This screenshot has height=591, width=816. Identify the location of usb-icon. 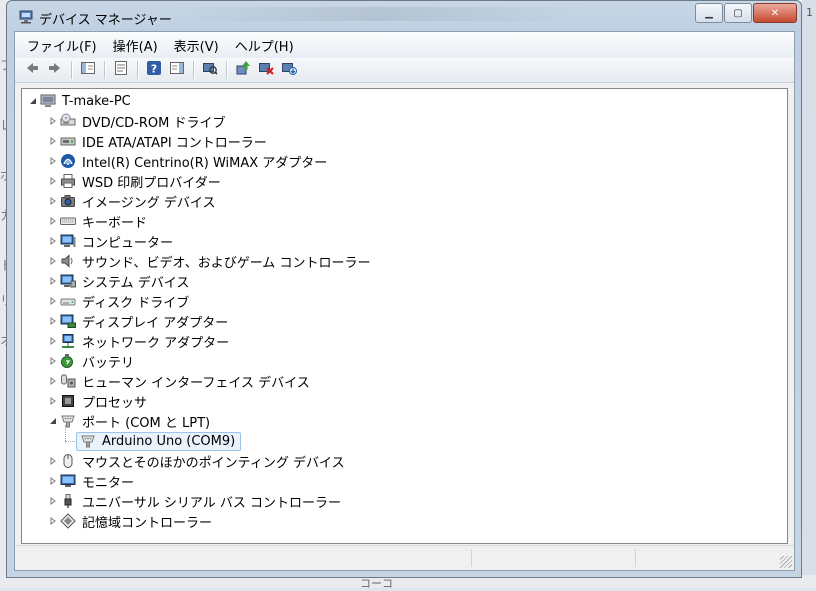
(68, 501).